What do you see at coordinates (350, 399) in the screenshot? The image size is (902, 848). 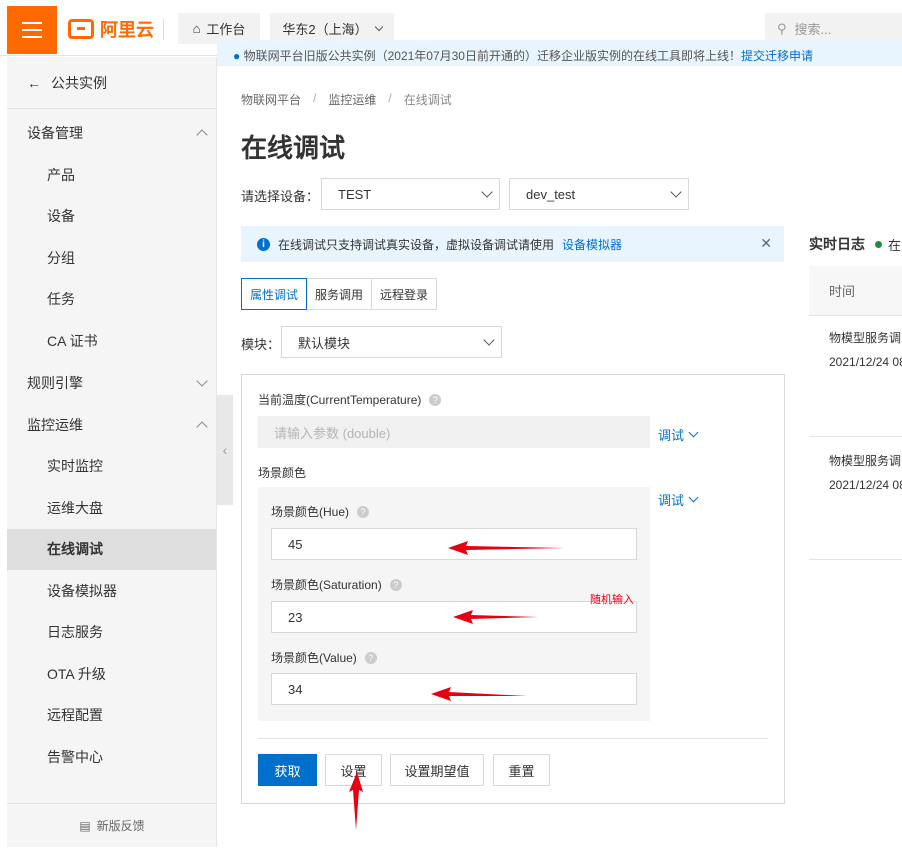 I see `current-temperature-label: 当前温度(CurrentTemperature) ?` at bounding box center [350, 399].